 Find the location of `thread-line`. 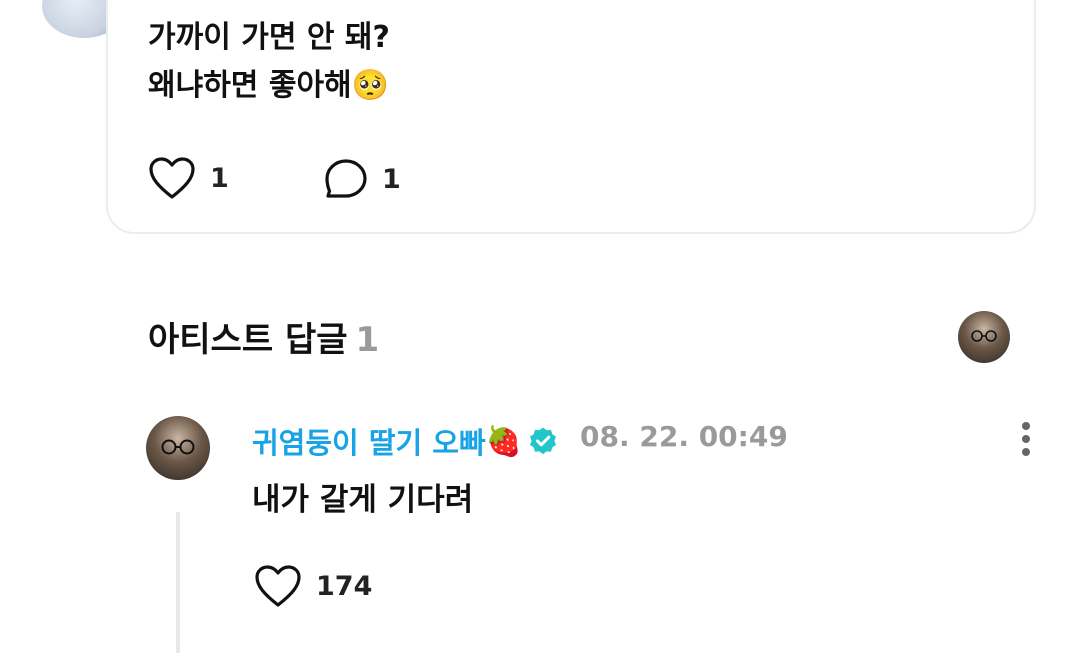

thread-line is located at coordinates (178, 582).